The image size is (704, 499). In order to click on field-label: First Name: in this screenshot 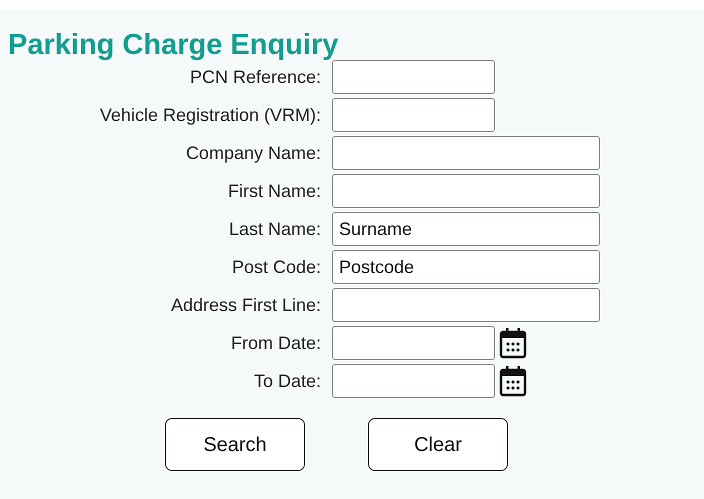, I will do `click(274, 191)`.